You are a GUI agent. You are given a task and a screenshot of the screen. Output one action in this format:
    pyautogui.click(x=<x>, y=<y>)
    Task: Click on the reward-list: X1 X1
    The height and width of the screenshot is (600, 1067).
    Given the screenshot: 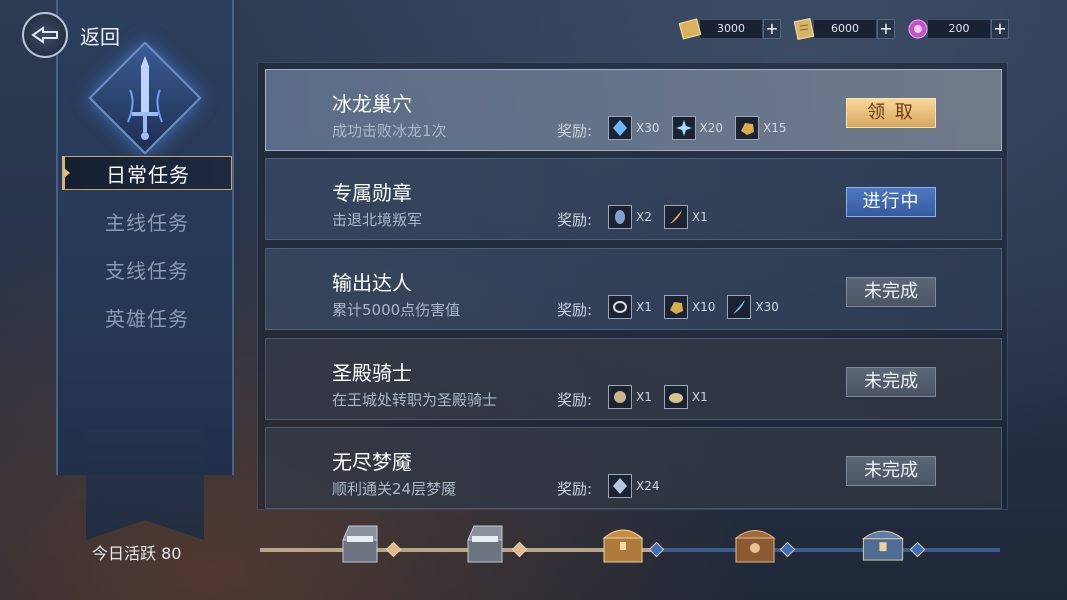 What is the action you would take?
    pyautogui.click(x=658, y=397)
    